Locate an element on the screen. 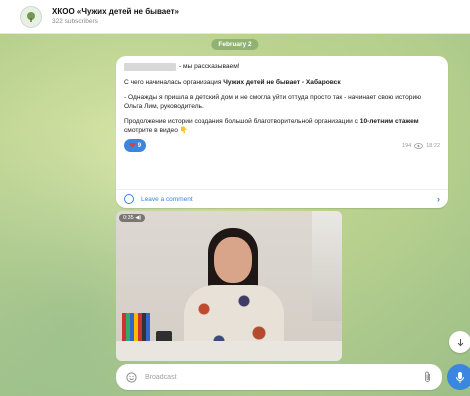 This screenshot has height=396, width=470. heart-reaction: ❤ 9 is located at coordinates (135, 145).